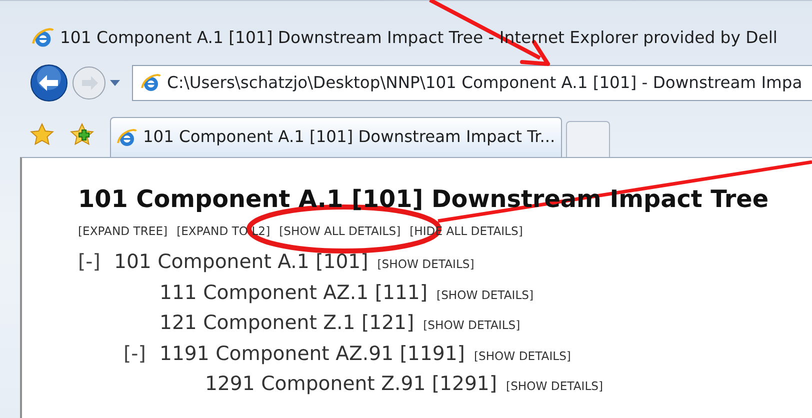 This screenshot has height=418, width=812. What do you see at coordinates (287, 323) in the screenshot?
I see `tree-item-label: 121 Component Z.1 [121]` at bounding box center [287, 323].